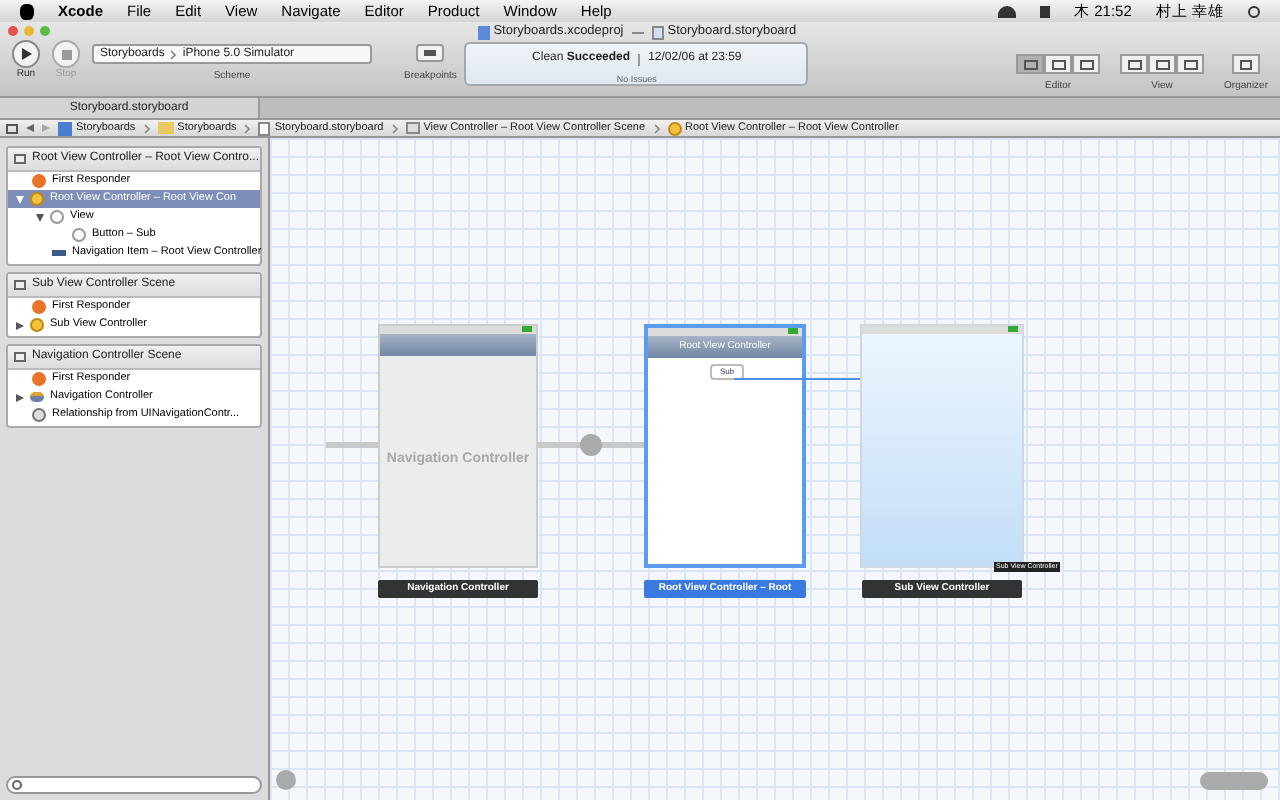 The height and width of the screenshot is (800, 1280). What do you see at coordinates (13, 31) in the screenshot?
I see `close-button` at bounding box center [13, 31].